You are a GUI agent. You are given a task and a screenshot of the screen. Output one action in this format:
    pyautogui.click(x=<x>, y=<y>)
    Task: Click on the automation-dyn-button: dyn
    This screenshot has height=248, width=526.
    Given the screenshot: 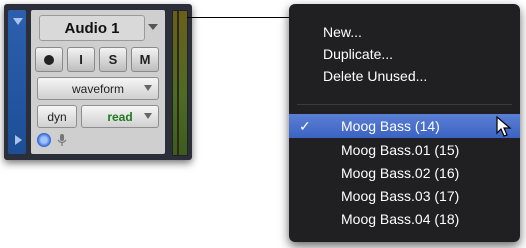 What is the action you would take?
    pyautogui.click(x=57, y=116)
    